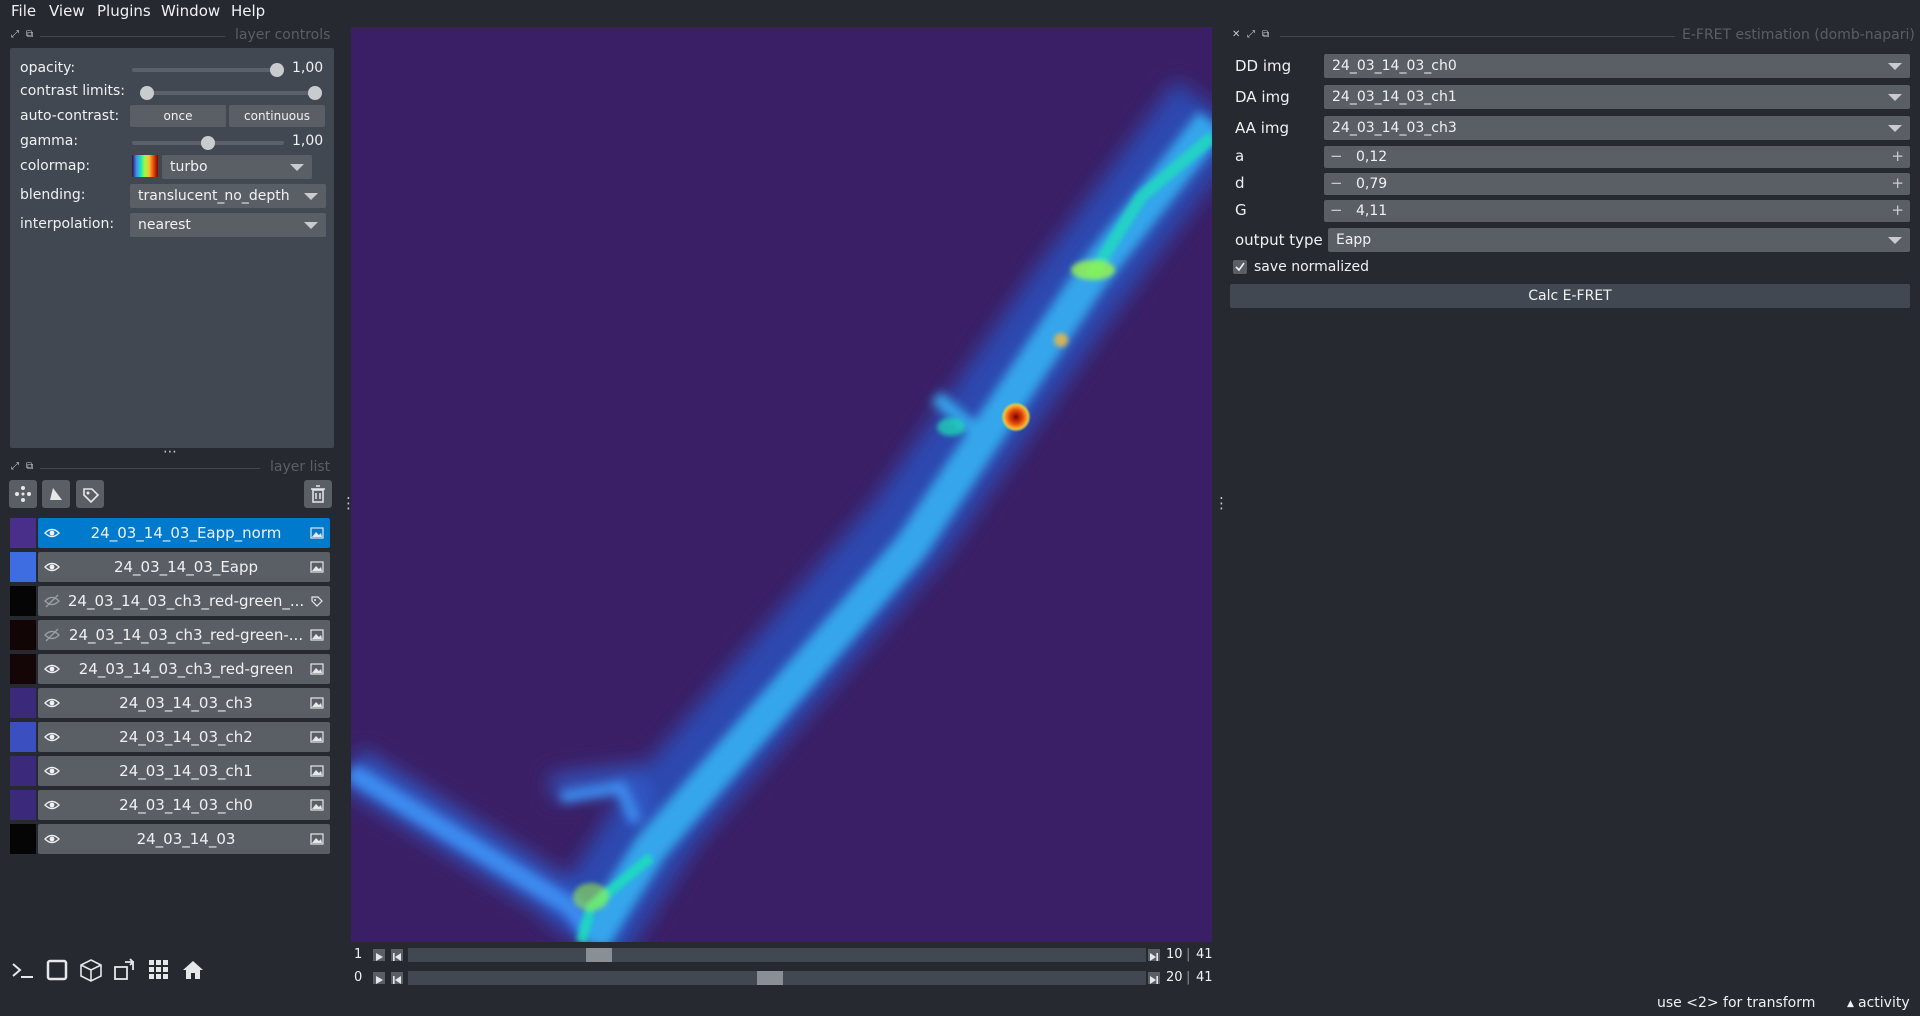 The width and height of the screenshot is (1920, 1016). What do you see at coordinates (1240, 267) in the screenshot?
I see `save-normalized-checkbox` at bounding box center [1240, 267].